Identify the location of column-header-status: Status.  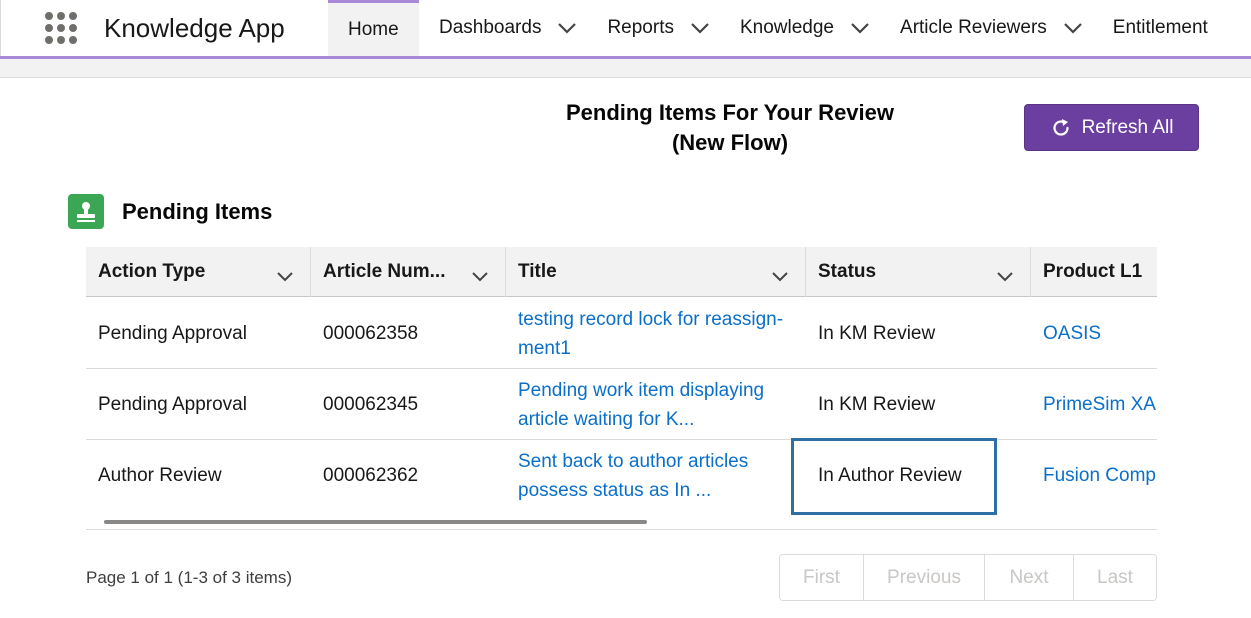
(918, 272).